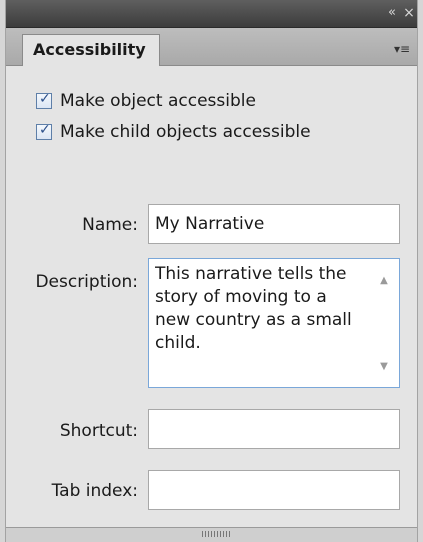  What do you see at coordinates (405, 49) in the screenshot?
I see `panel-menu-icon: ▾≡` at bounding box center [405, 49].